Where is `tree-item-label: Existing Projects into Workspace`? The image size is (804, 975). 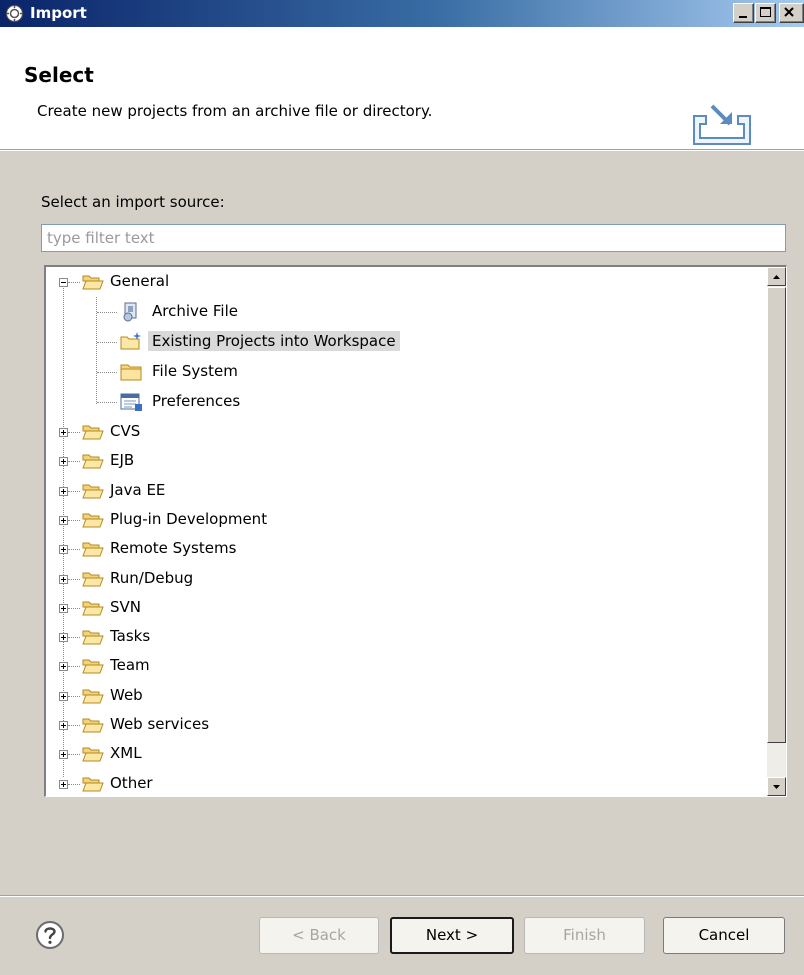
tree-item-label: Existing Projects into Workspace is located at coordinates (274, 341).